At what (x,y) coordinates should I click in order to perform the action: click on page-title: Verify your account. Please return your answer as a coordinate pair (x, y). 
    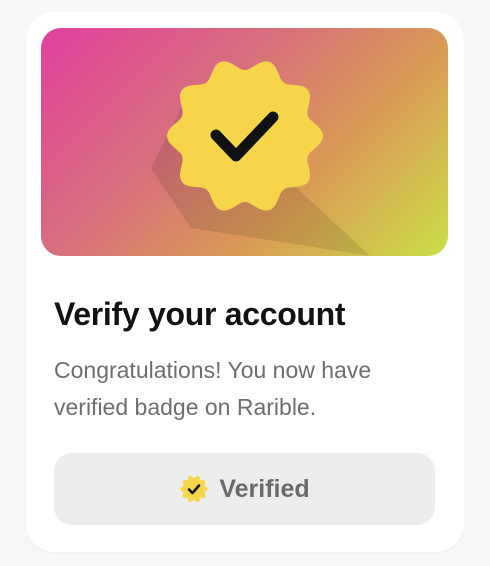
    Looking at the image, I should click on (200, 314).